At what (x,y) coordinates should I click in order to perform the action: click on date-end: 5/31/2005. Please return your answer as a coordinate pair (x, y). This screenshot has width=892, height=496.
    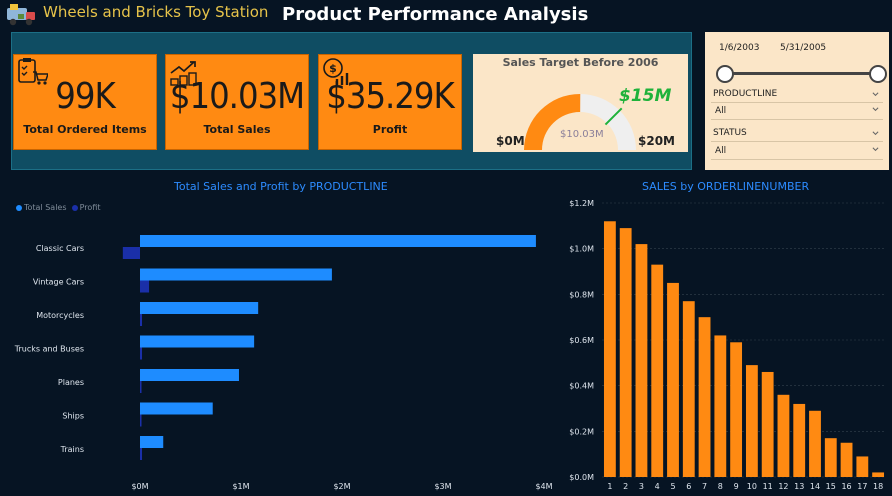
    Looking at the image, I should click on (803, 48).